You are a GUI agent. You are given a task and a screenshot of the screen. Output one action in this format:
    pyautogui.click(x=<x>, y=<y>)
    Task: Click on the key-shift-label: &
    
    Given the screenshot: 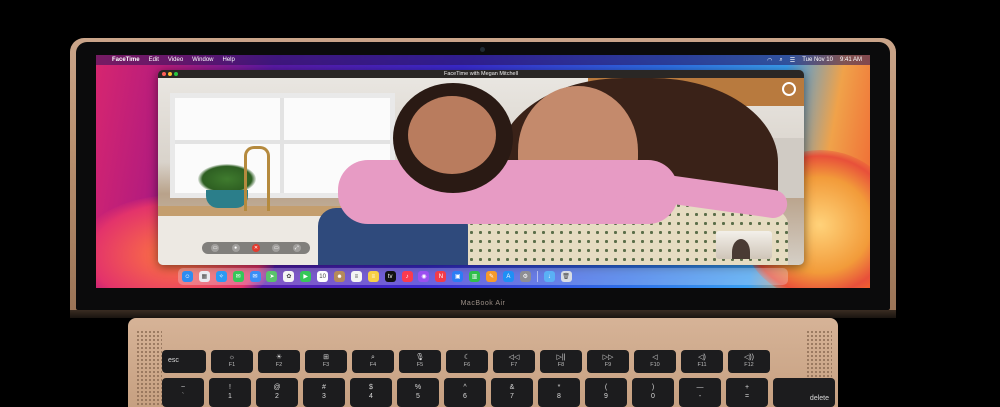 What is the action you would take?
    pyautogui.click(x=512, y=388)
    